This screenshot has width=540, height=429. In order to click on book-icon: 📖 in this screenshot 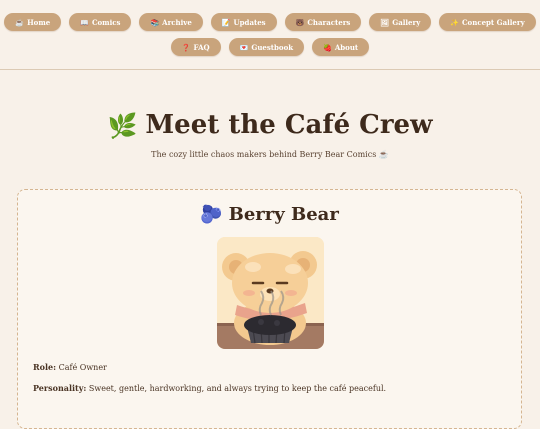, I will do `click(84, 22)`.